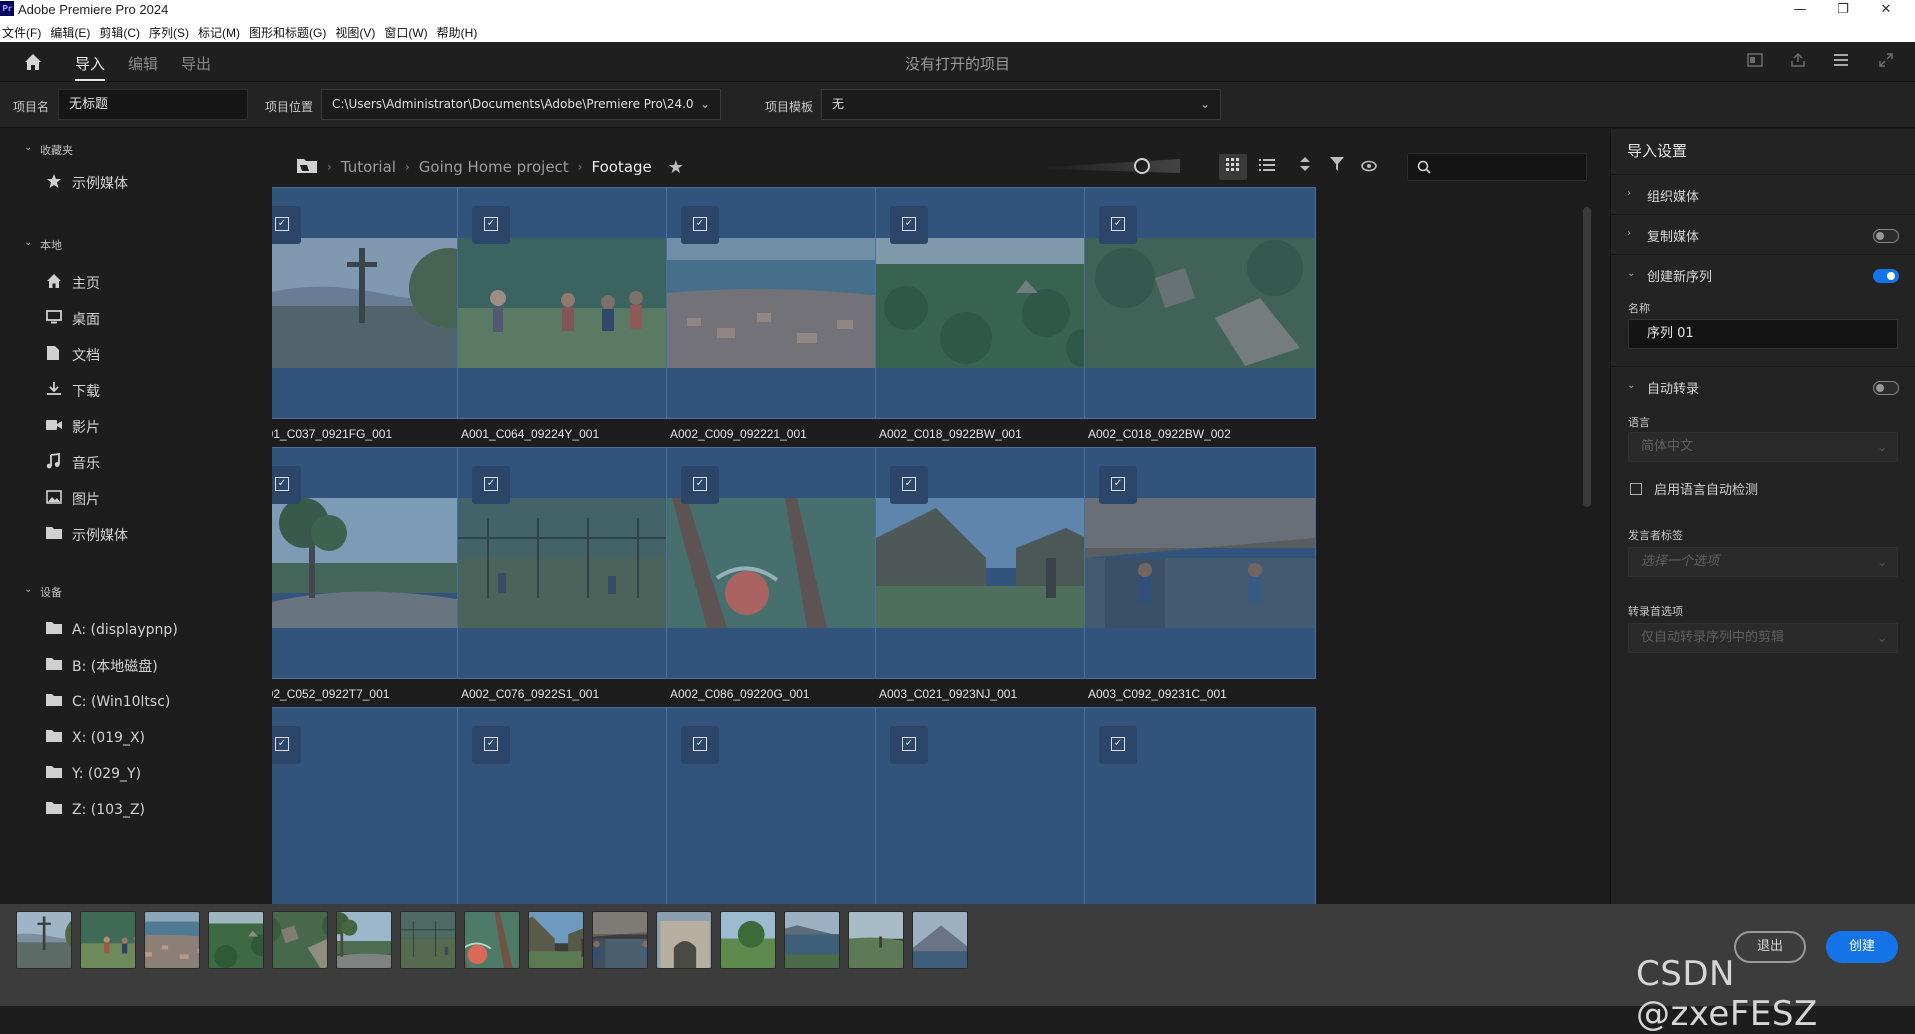  What do you see at coordinates (1770, 947) in the screenshot?
I see `quit-button: 退出` at bounding box center [1770, 947].